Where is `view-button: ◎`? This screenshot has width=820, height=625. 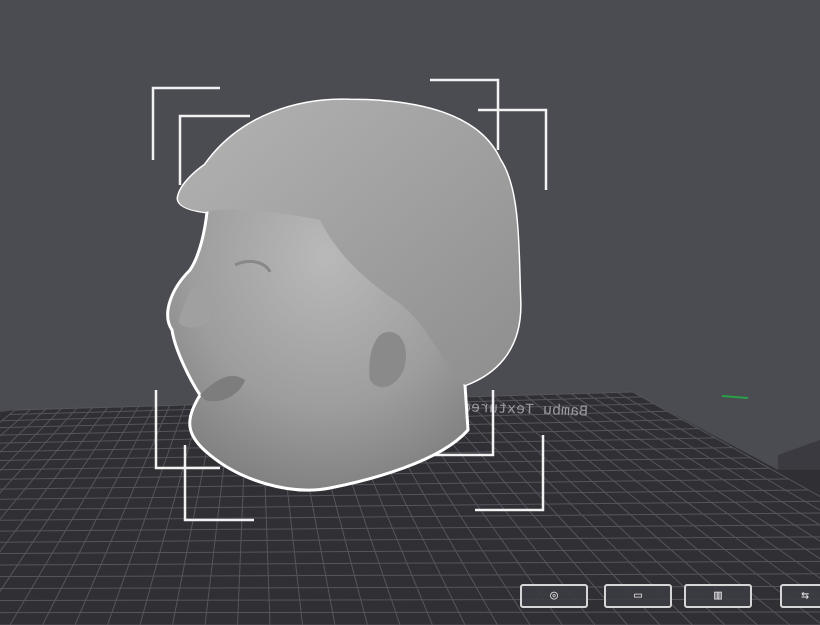 view-button: ◎ is located at coordinates (554, 596).